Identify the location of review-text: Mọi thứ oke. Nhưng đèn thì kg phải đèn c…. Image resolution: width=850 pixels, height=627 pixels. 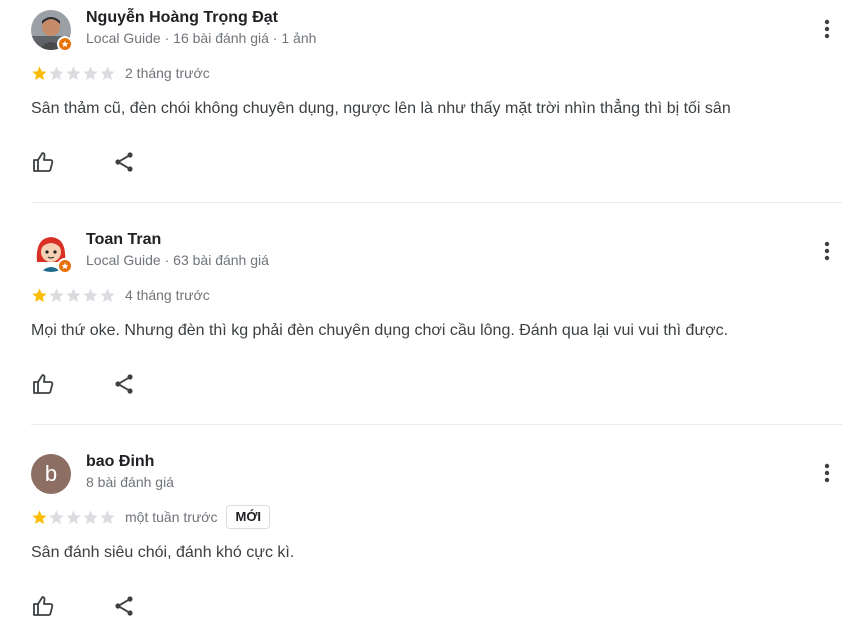
(380, 330).